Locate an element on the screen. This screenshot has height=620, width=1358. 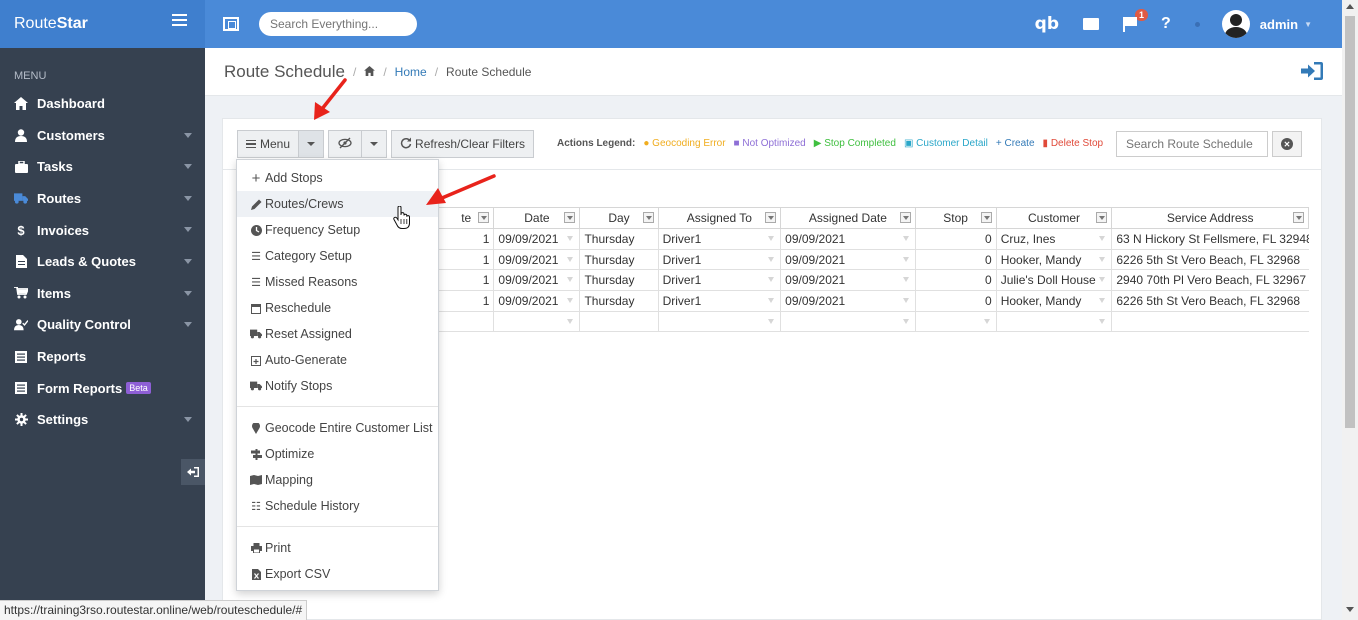
sidebar-item-leads-quotes: Leads & Quotes is located at coordinates (102, 262).